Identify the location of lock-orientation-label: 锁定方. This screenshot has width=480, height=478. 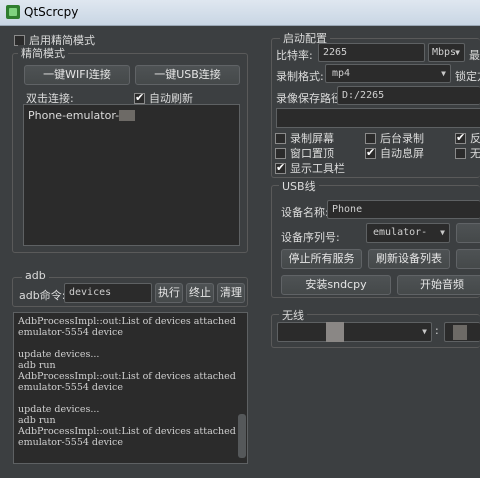
(467, 76).